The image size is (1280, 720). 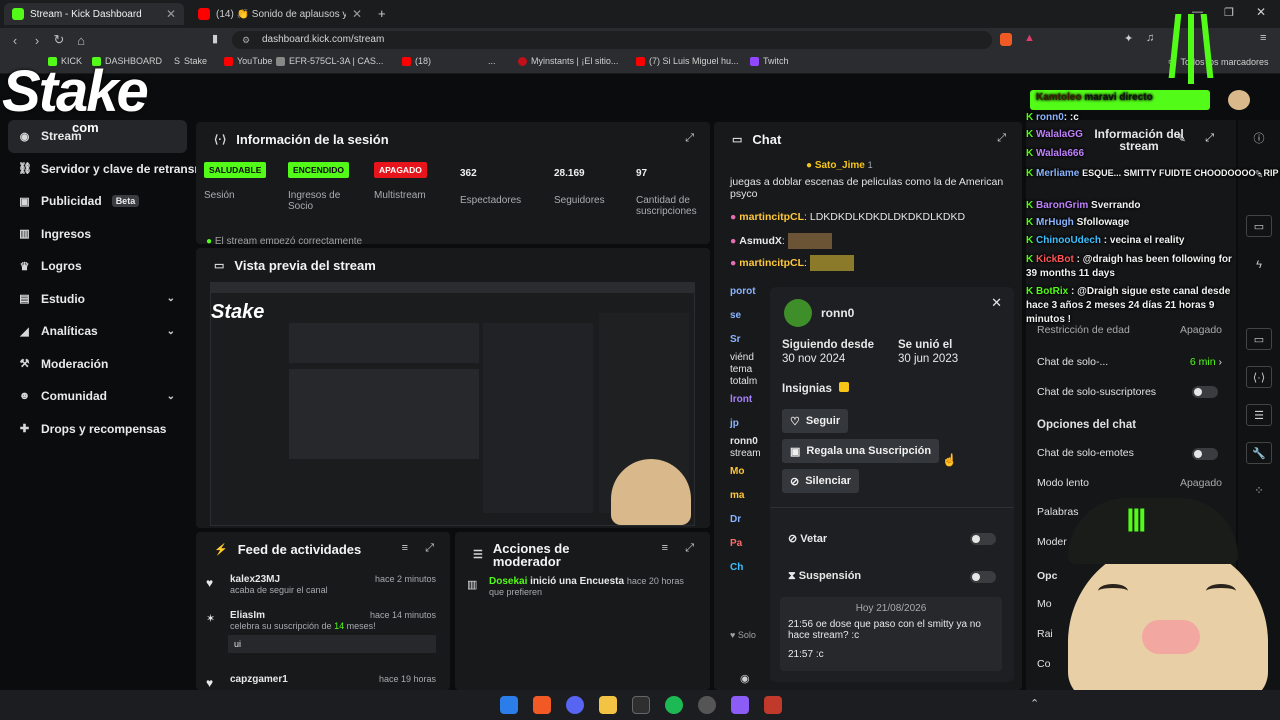 What do you see at coordinates (416, 61) in the screenshot?
I see `bookmark-youtube-18: (18)` at bounding box center [416, 61].